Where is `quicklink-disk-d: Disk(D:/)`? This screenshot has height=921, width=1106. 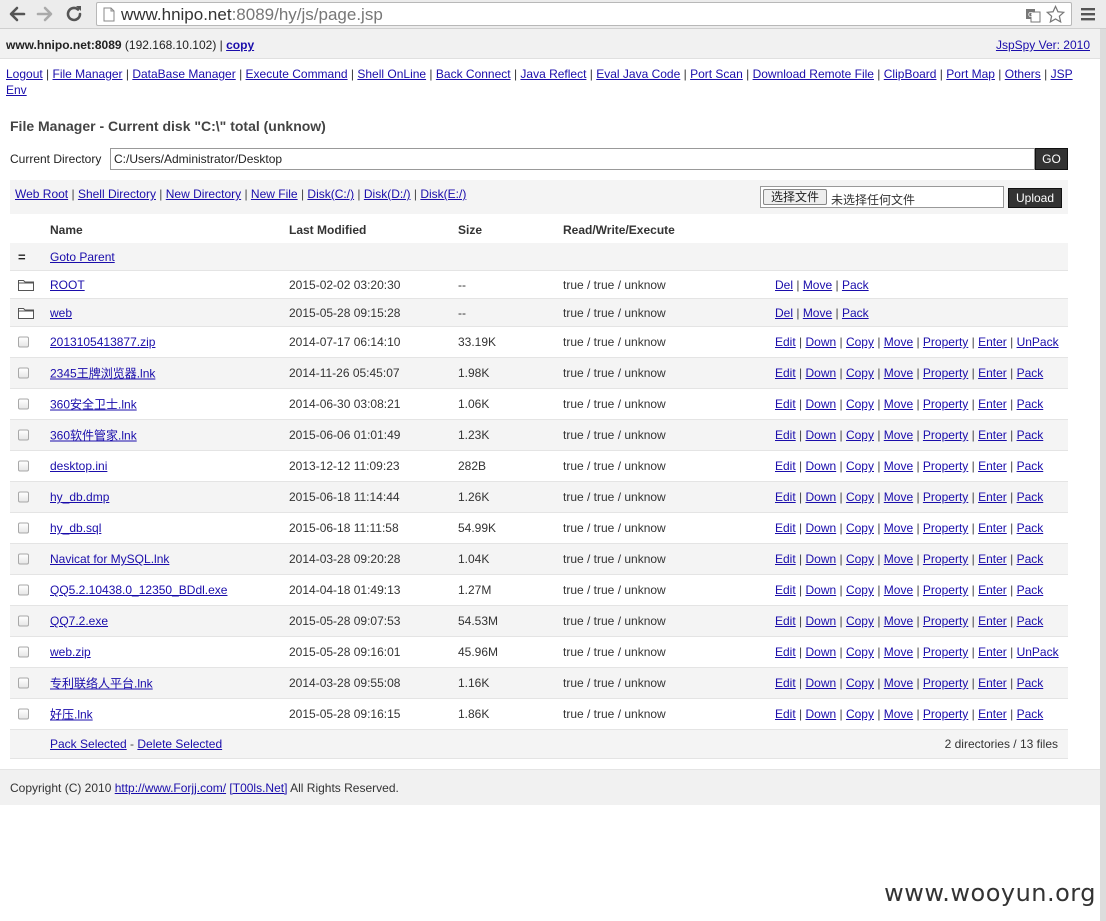
quicklink-disk-d: Disk(D:/) is located at coordinates (387, 194).